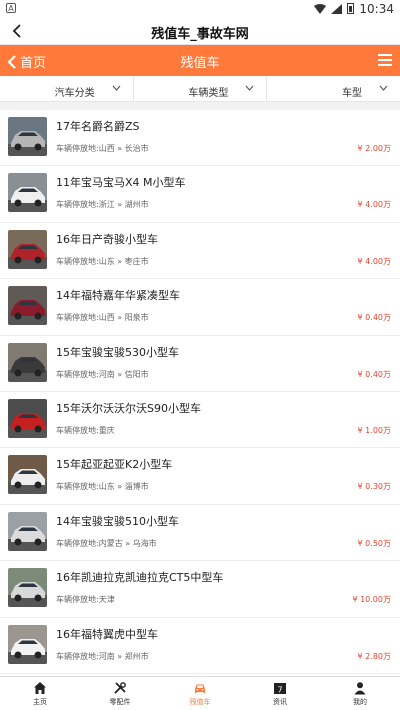  Describe the element at coordinates (102, 318) in the screenshot. I see `vehicle-location: 车辆停放地:山西 » 阳泉市` at that location.